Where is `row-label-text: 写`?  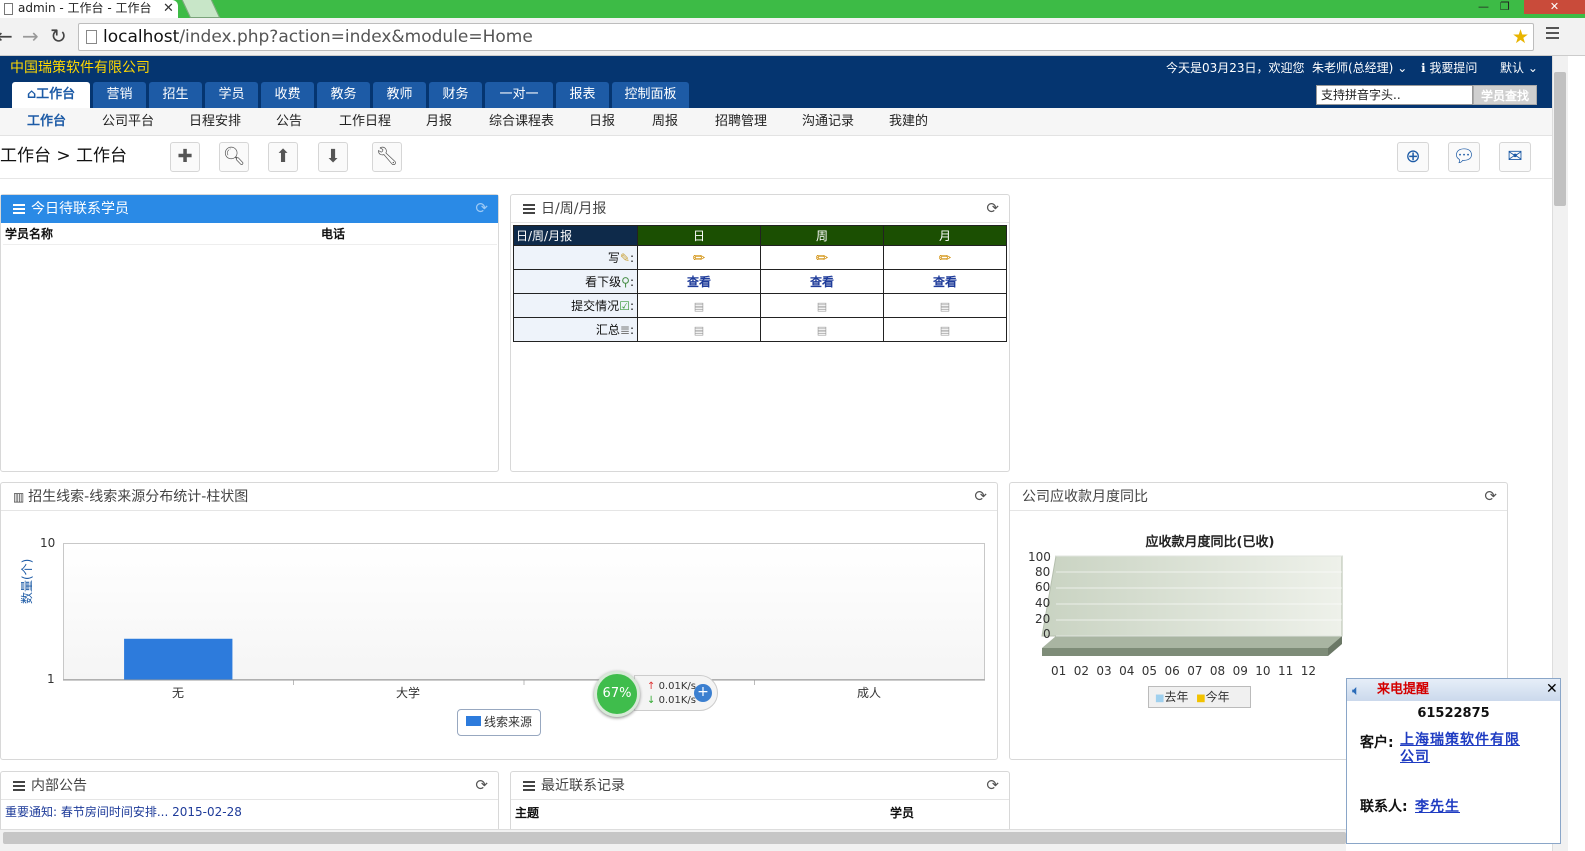
row-label-text: 写 is located at coordinates (613, 258).